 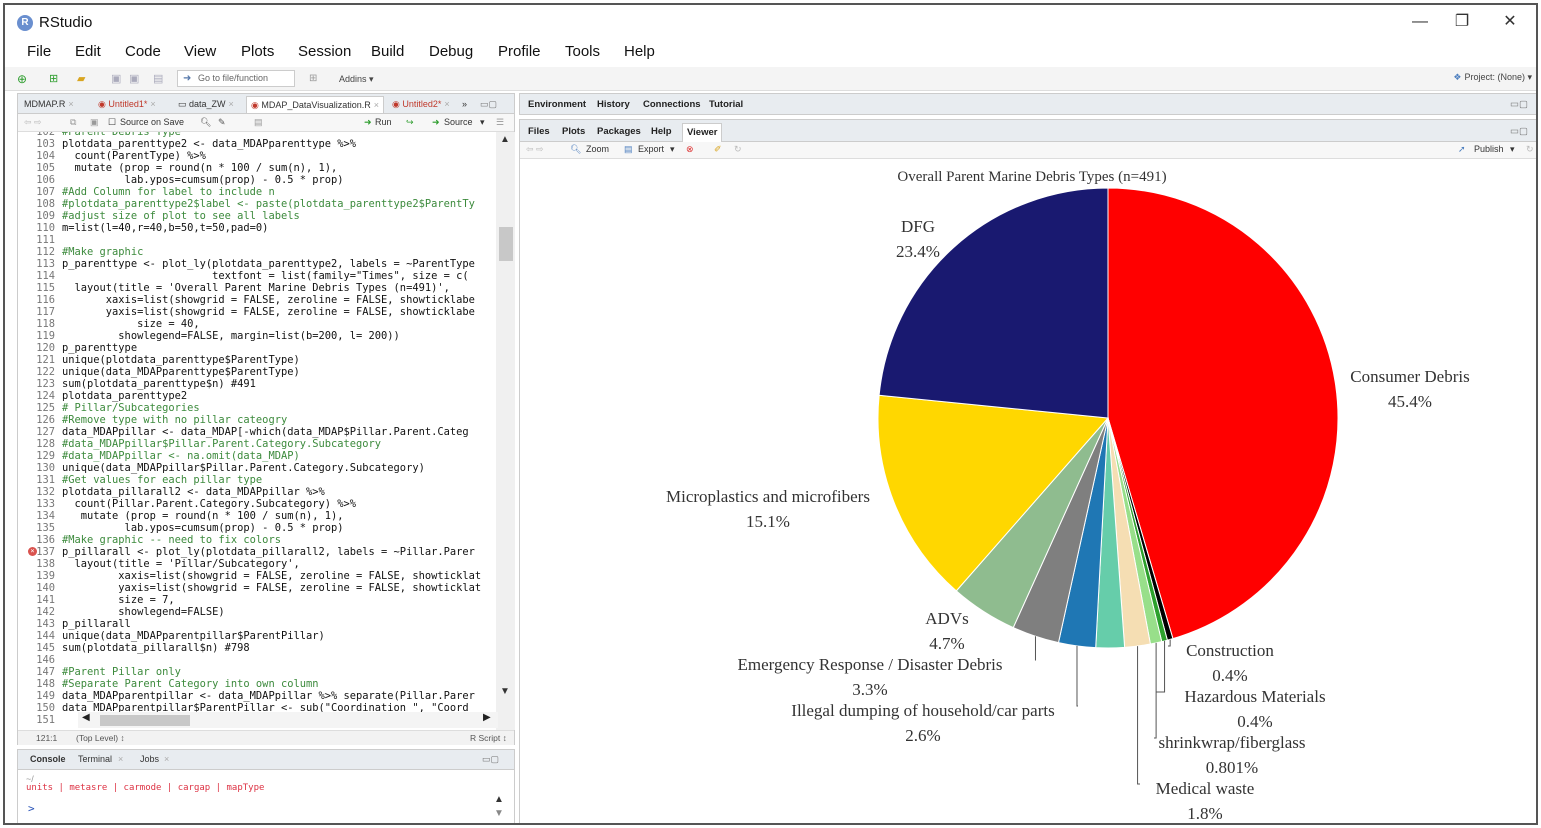 I want to click on code-line: 131 #Get values for each pillar type, so click(x=140, y=480).